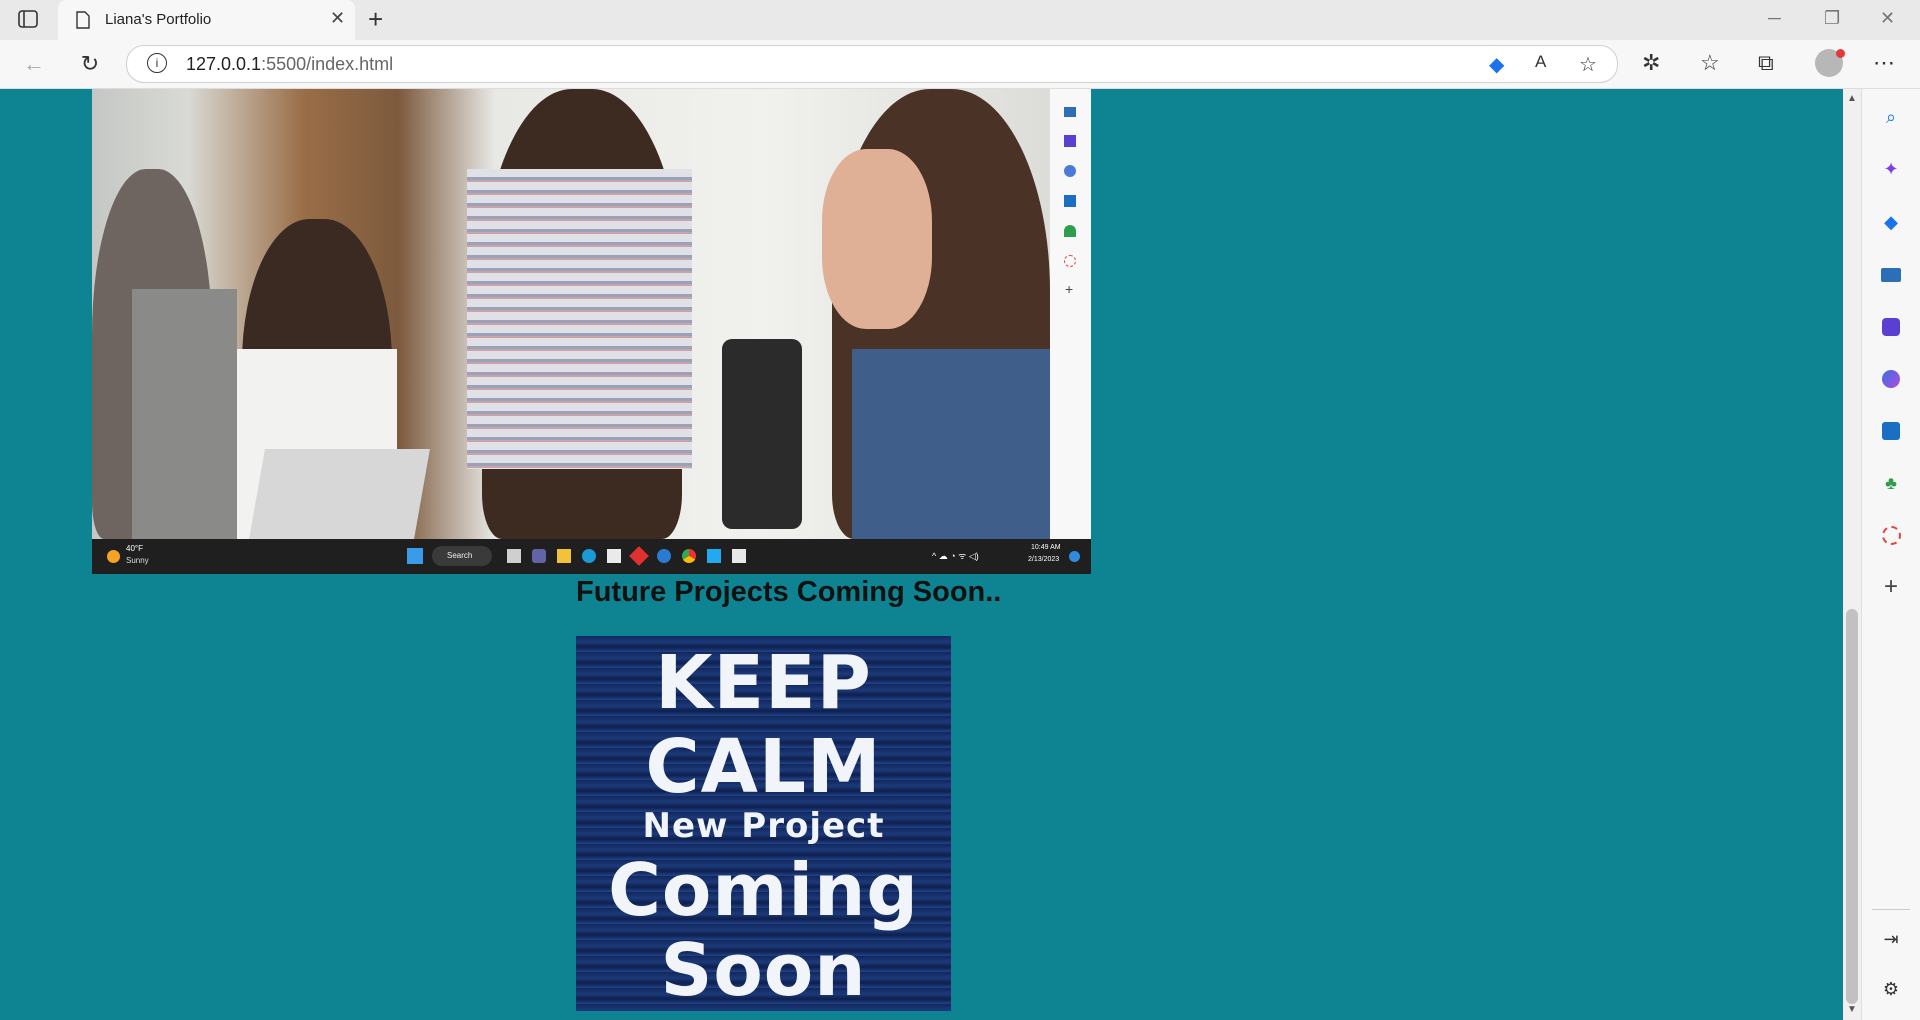 This screenshot has width=1920, height=1020. I want to click on sidebar-divider, so click(1891, 909).